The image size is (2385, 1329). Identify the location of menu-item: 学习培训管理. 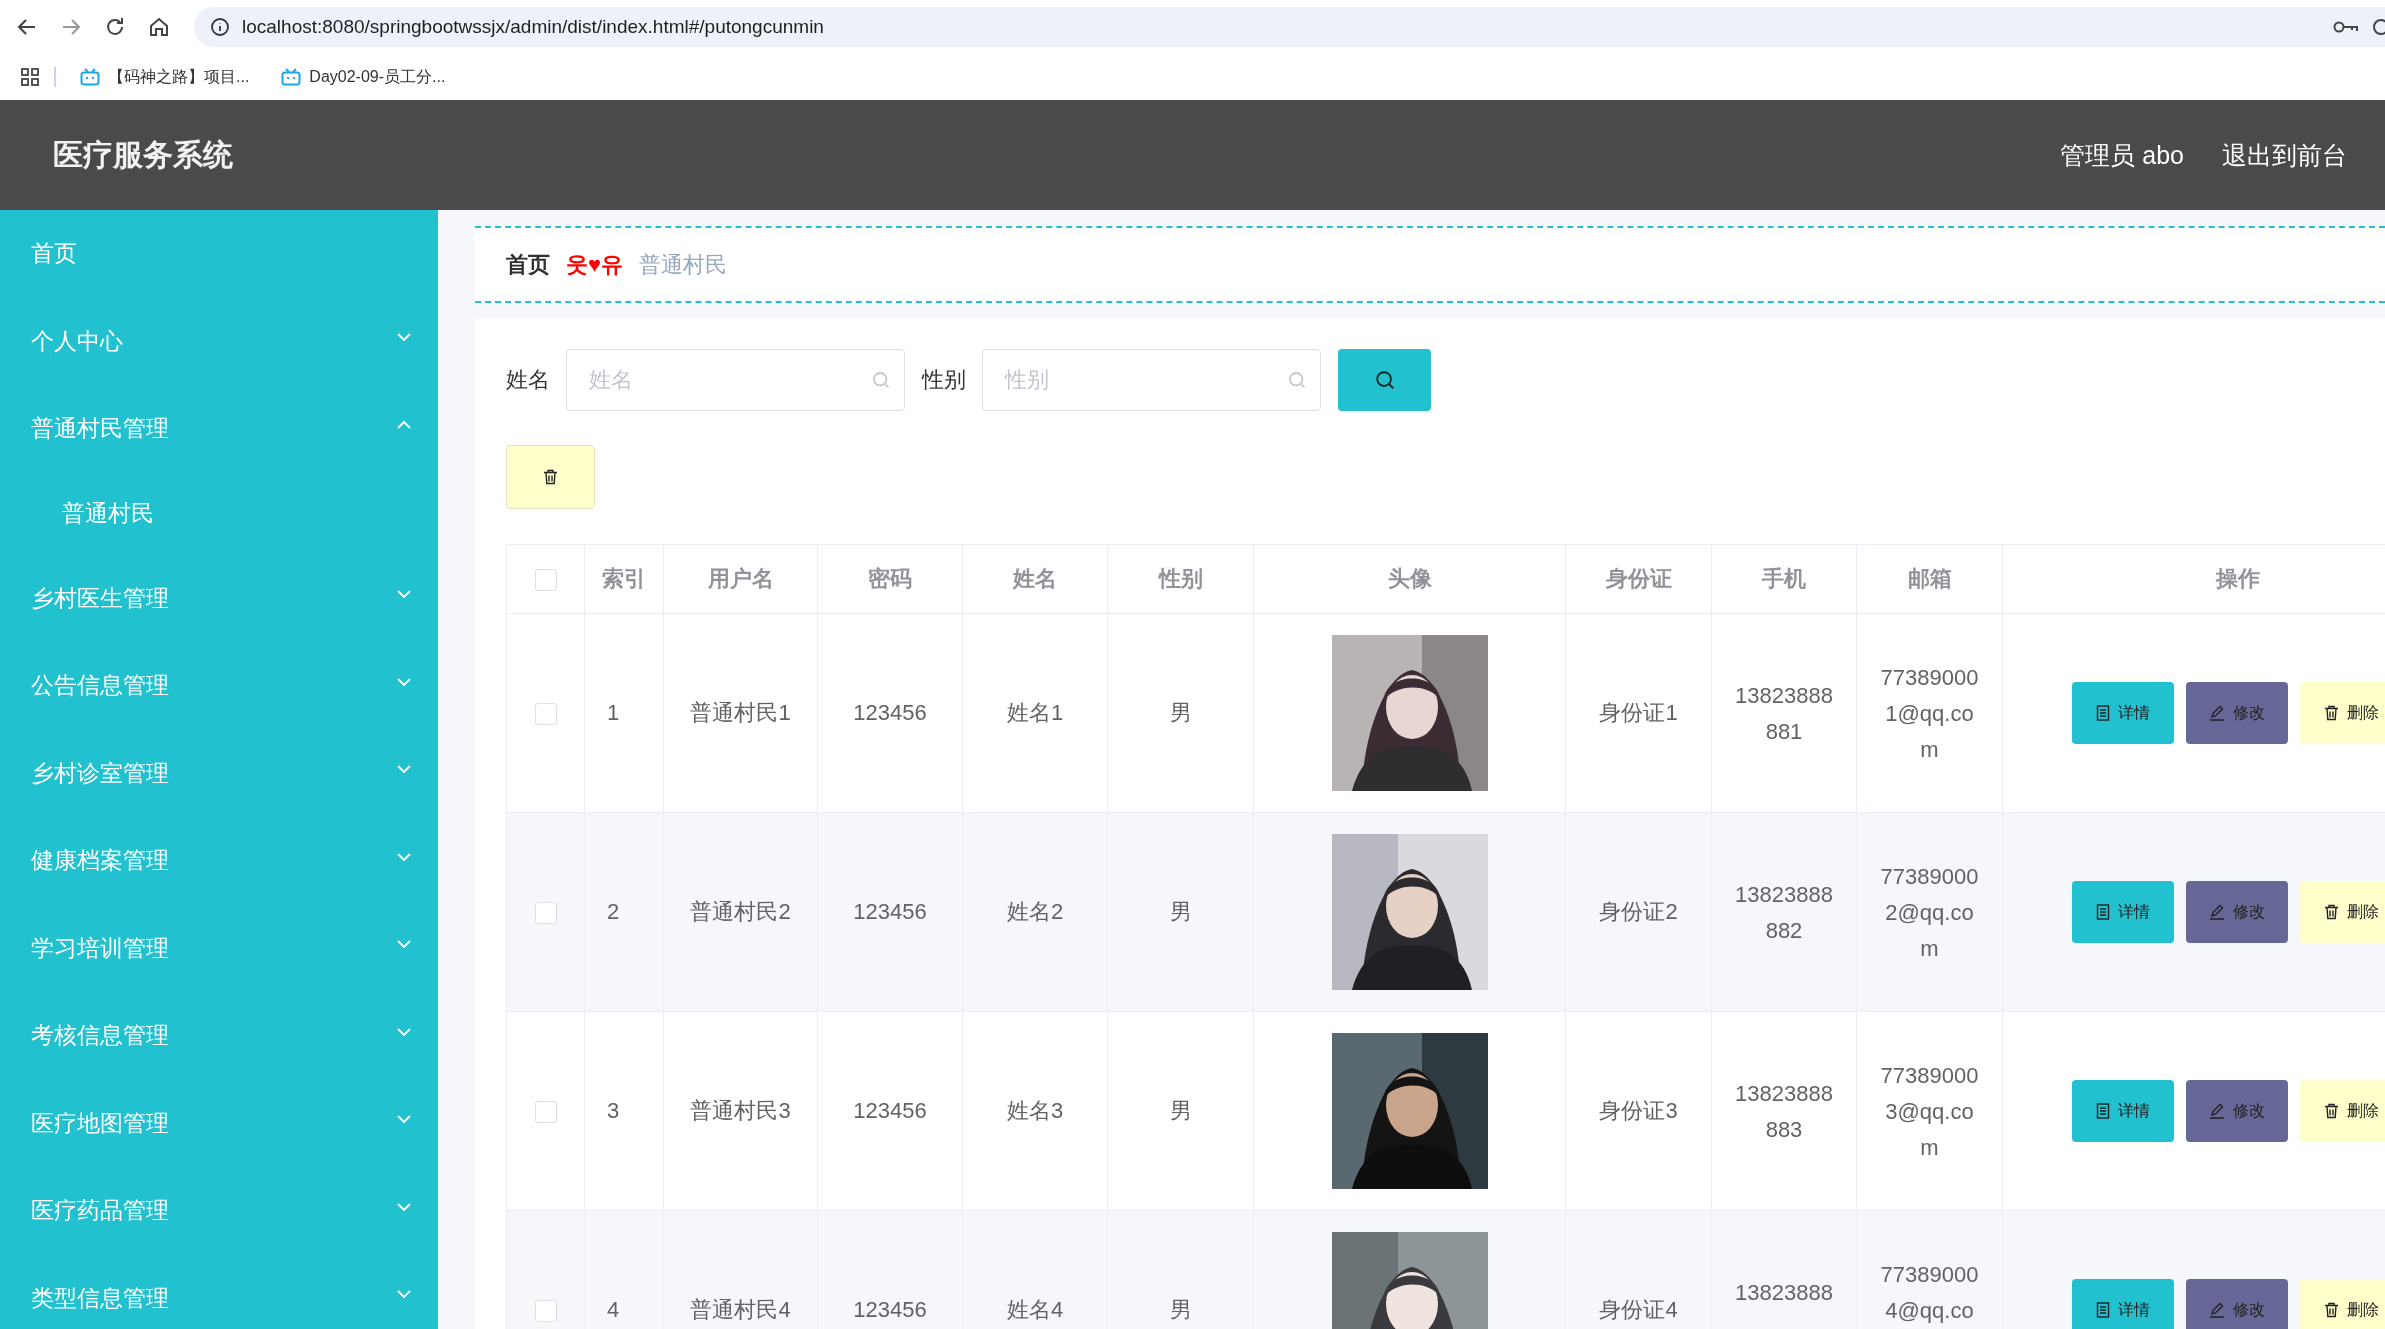
(219, 948).